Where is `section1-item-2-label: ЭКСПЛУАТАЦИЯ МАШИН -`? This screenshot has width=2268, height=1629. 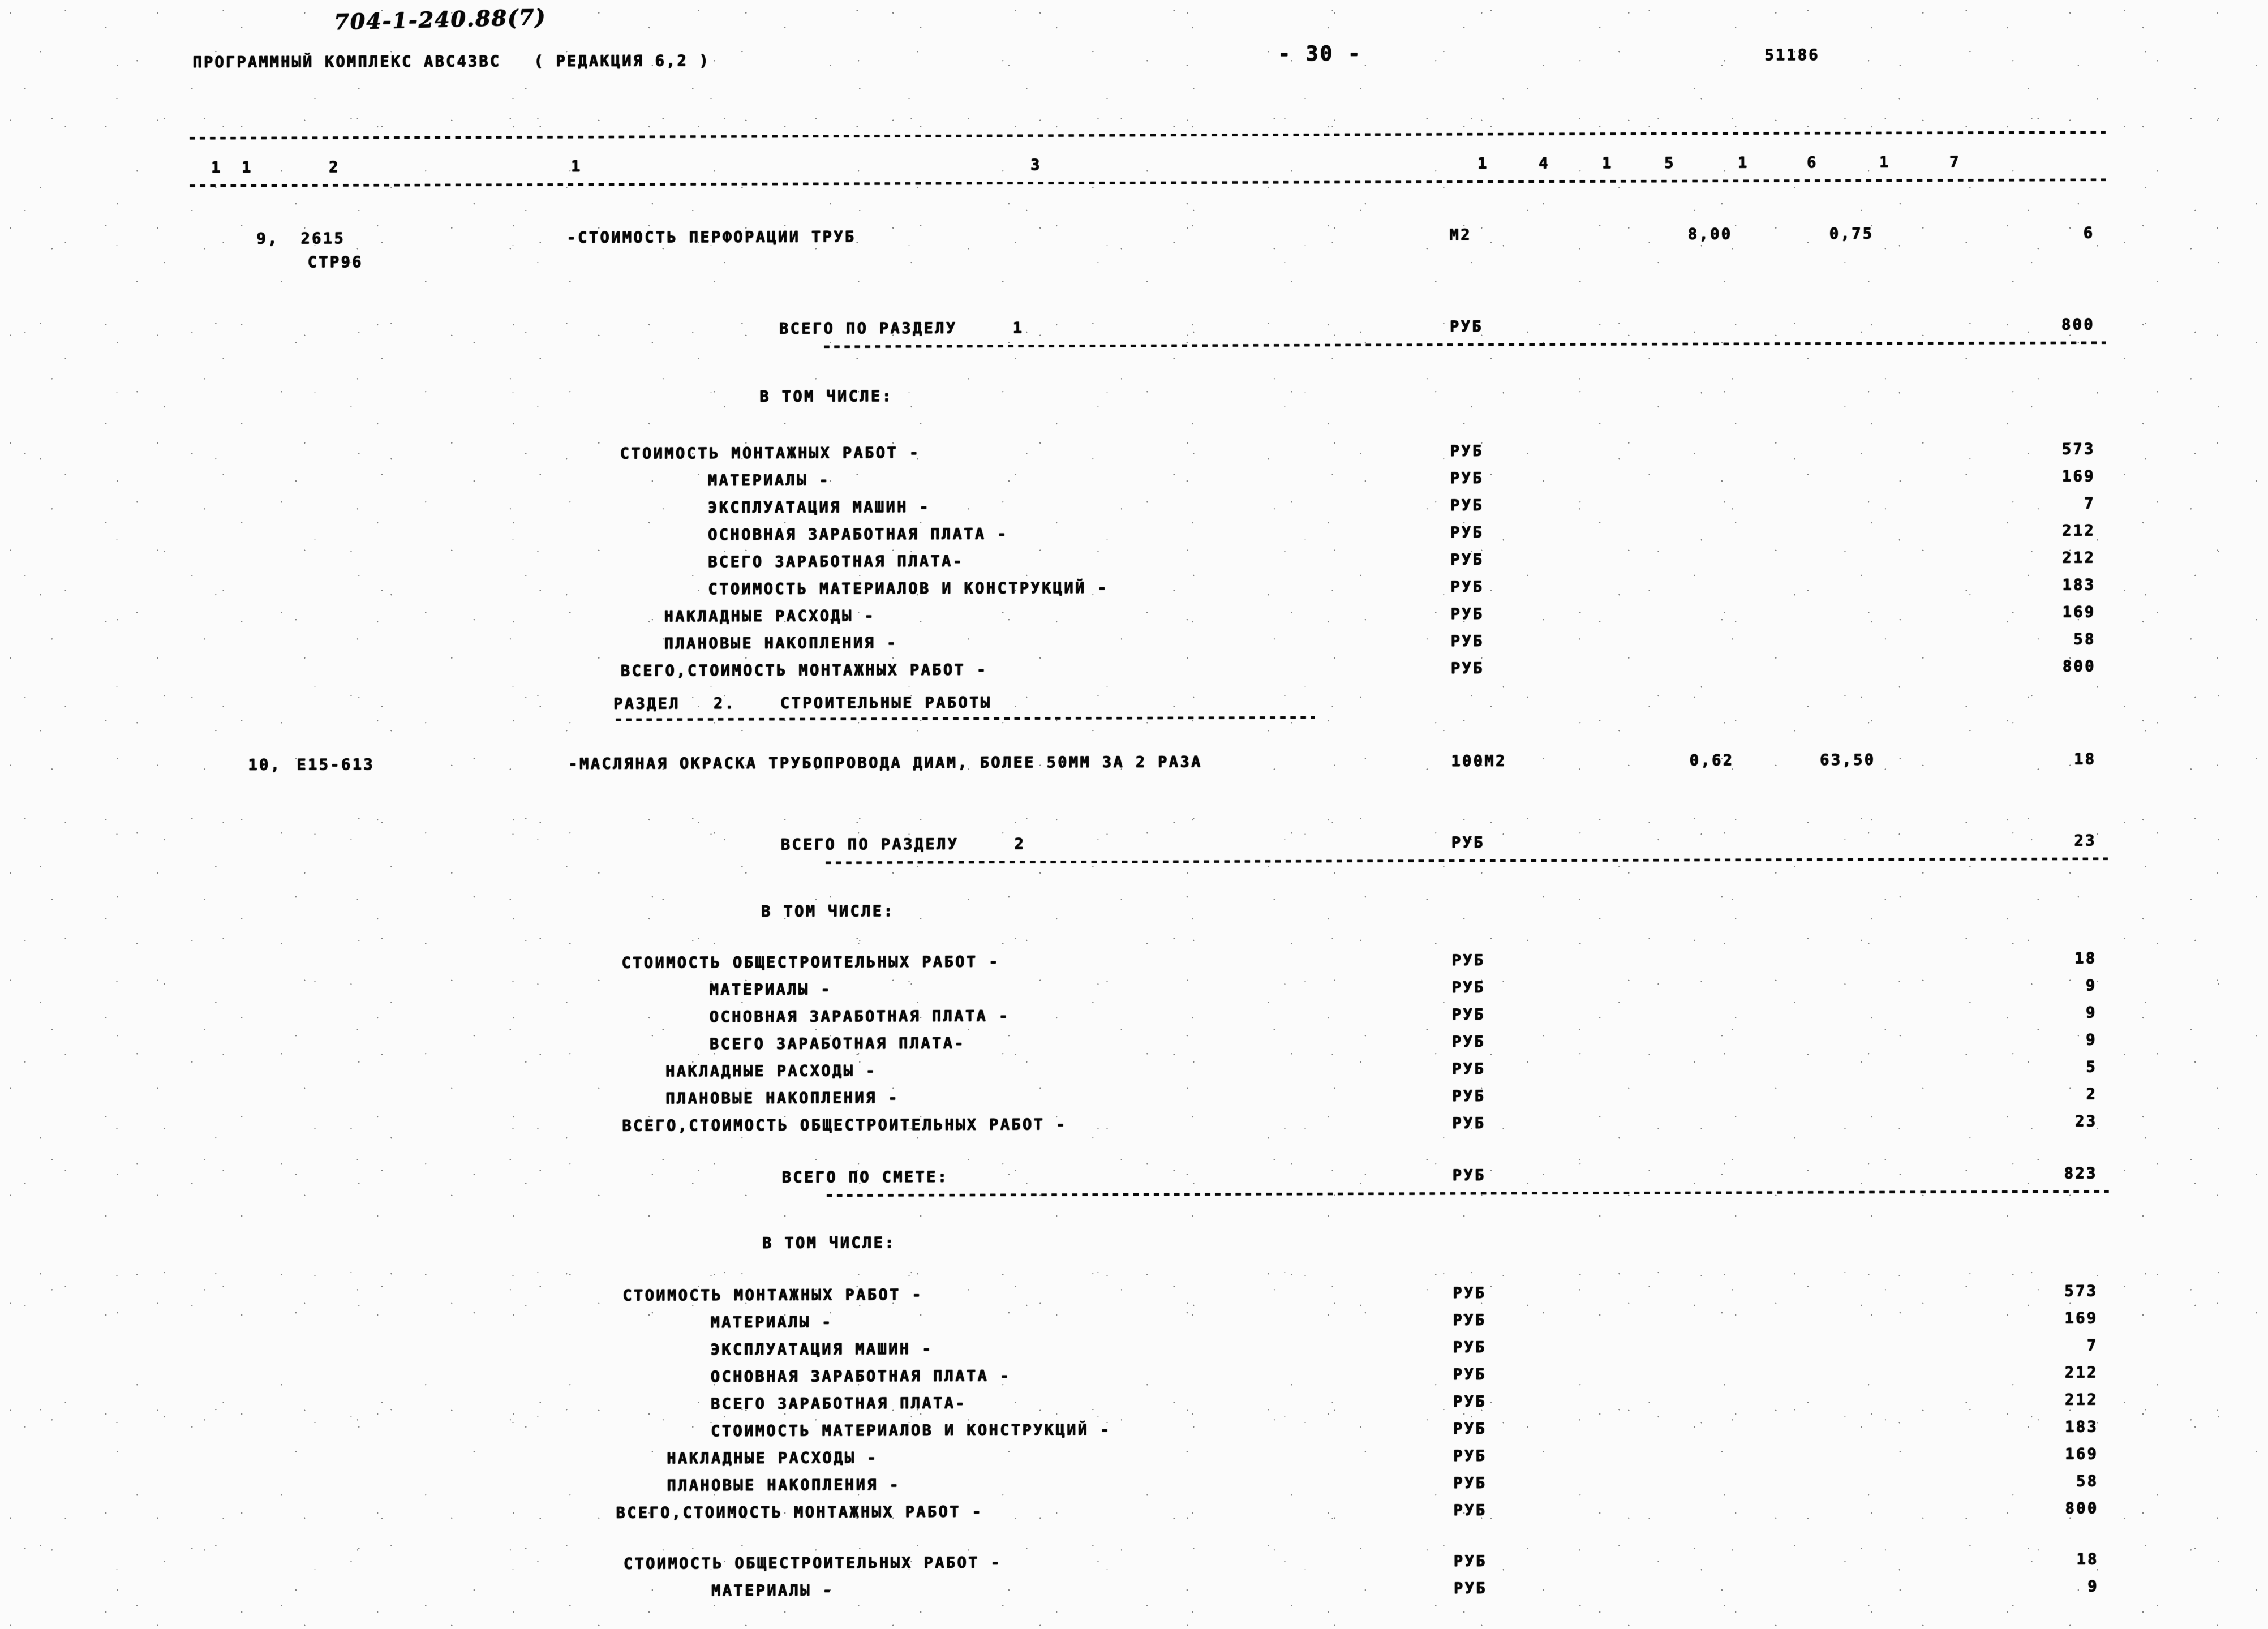
section1-item-2-label: ЭКСПЛУАТАЦИЯ МАШИН - is located at coordinates (818, 508).